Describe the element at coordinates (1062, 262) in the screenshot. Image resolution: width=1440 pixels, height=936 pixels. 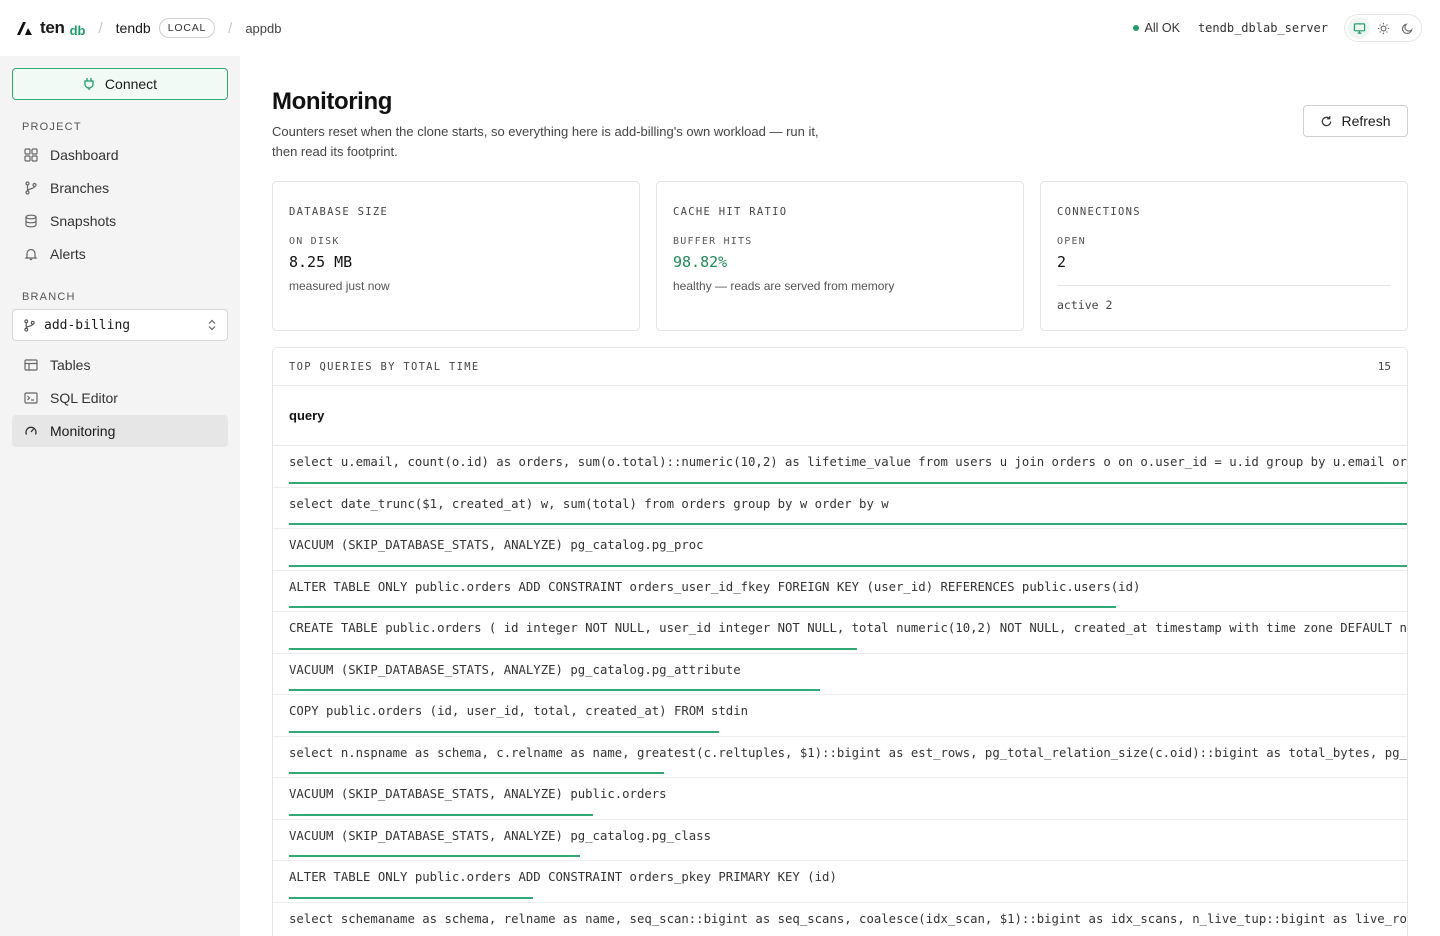
I see `stat-value: 2` at that location.